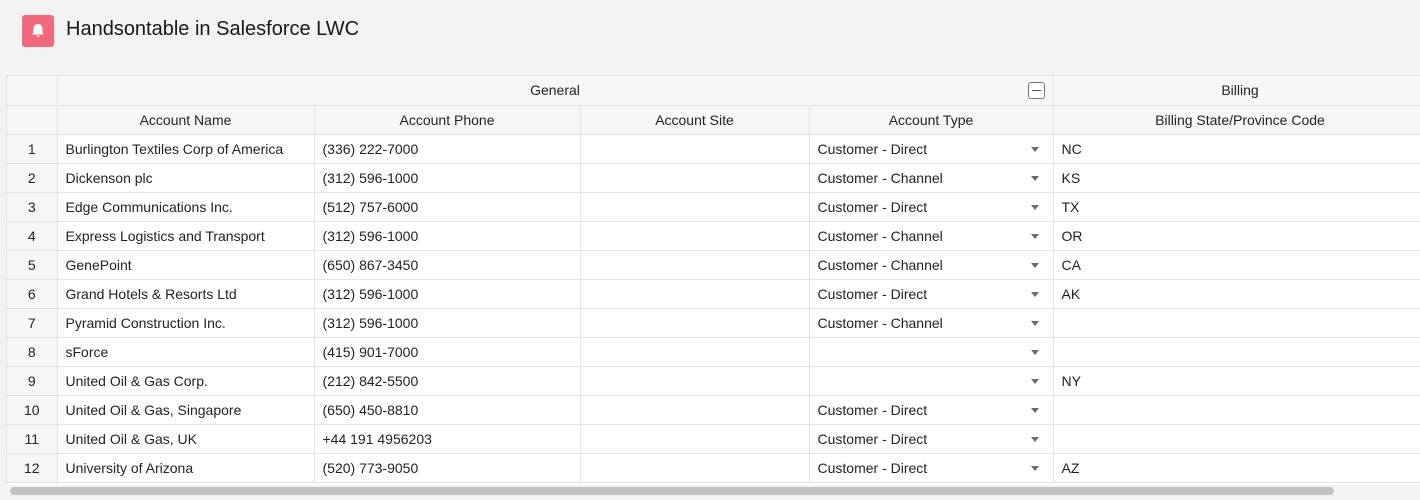 This screenshot has height=500, width=1420. Describe the element at coordinates (32, 439) in the screenshot. I see `row-header: 11` at that location.